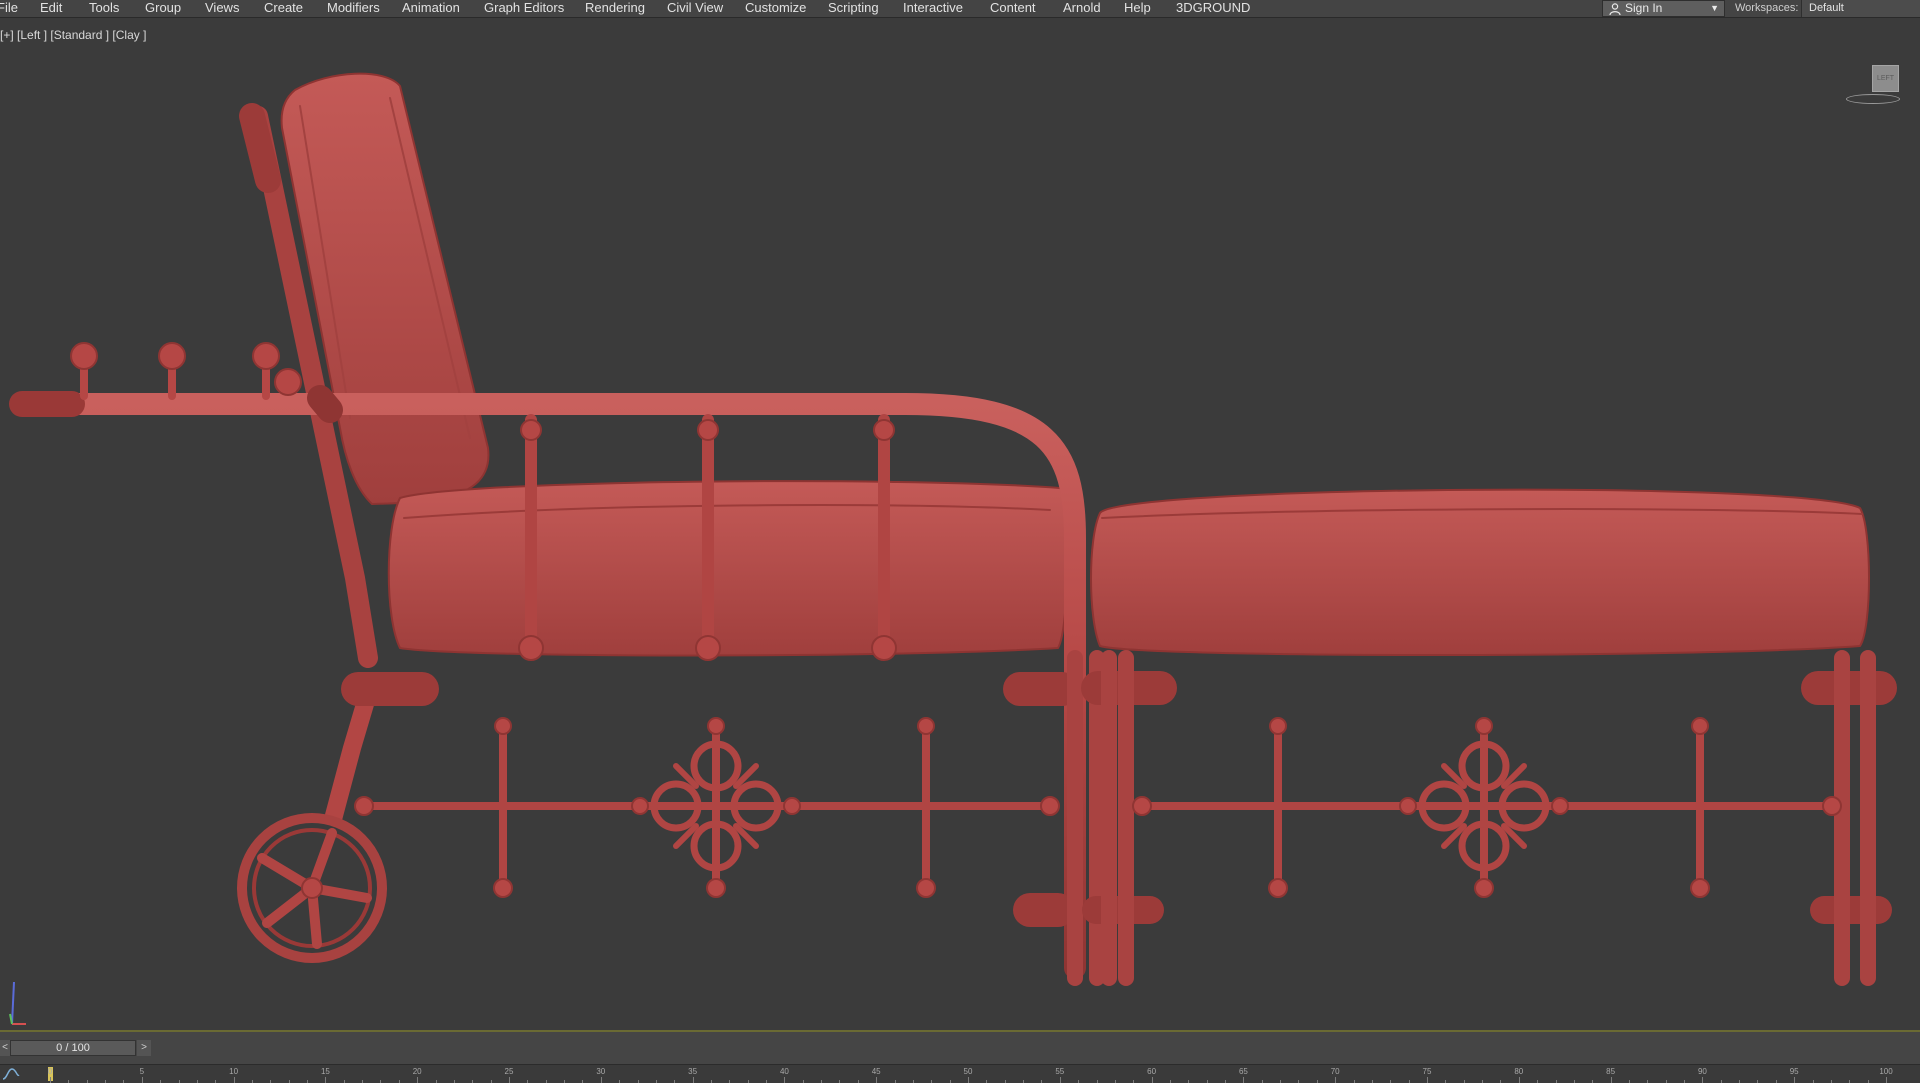 This screenshot has width=1920, height=1083. Describe the element at coordinates (73, 1048) in the screenshot. I see `time-slider: 0 / 100` at that location.